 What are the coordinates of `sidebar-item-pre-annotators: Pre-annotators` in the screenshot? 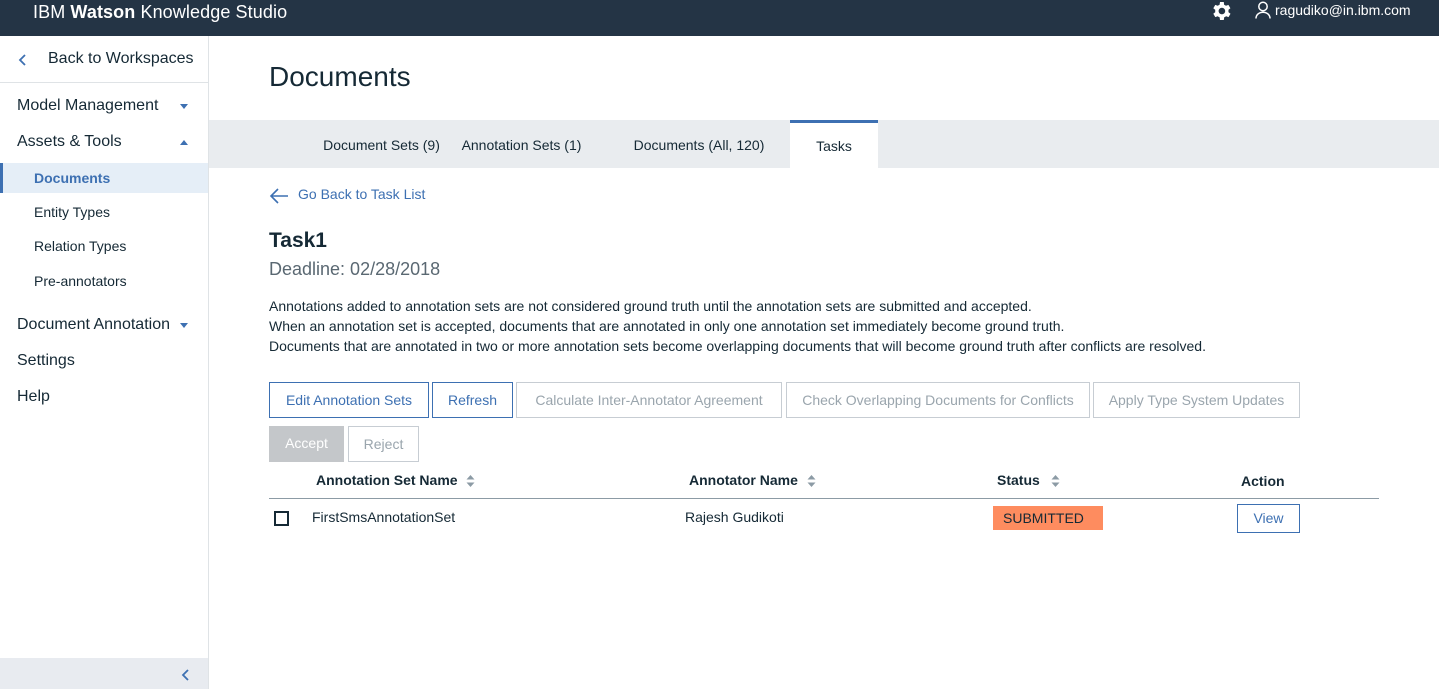 It's located at (104, 281).